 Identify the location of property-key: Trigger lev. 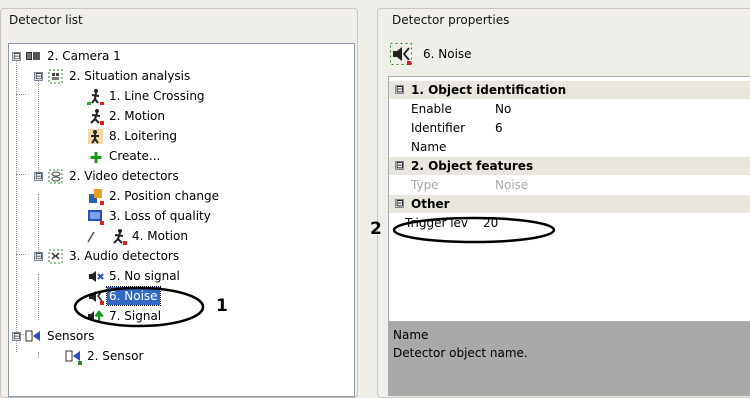
(437, 223).